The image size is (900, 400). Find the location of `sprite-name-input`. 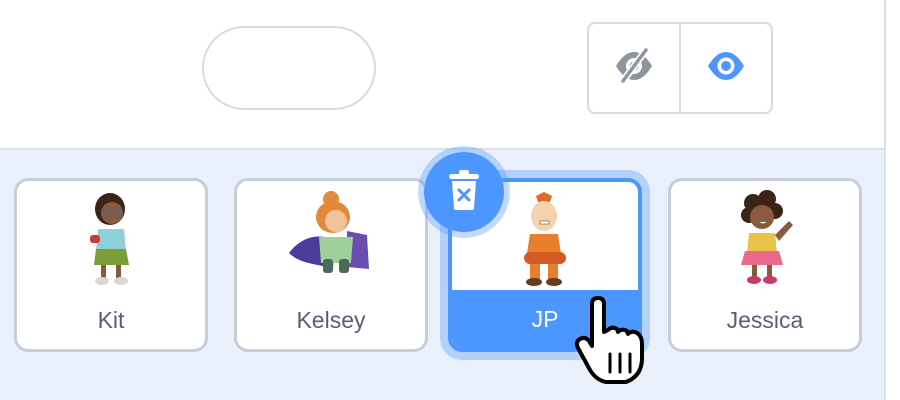

sprite-name-input is located at coordinates (289, 68).